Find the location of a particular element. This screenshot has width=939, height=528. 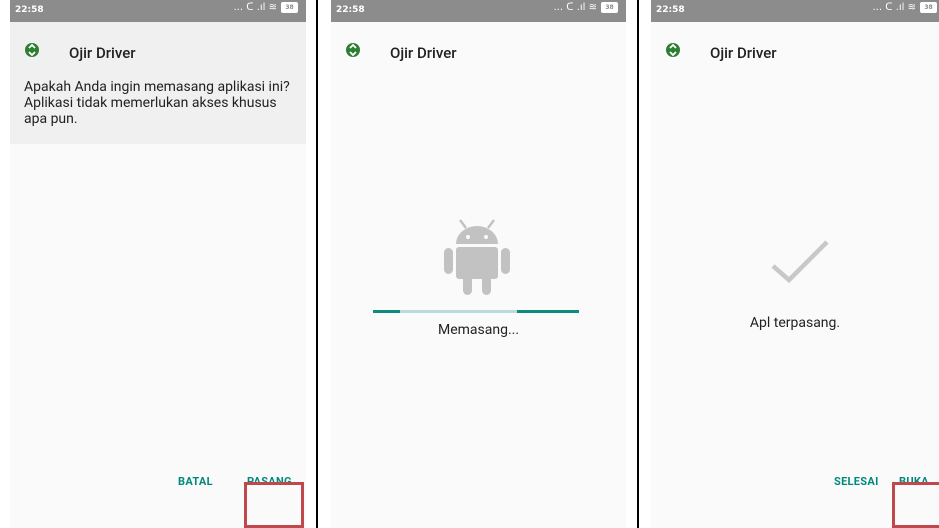

install-progress-bar is located at coordinates (476, 311).